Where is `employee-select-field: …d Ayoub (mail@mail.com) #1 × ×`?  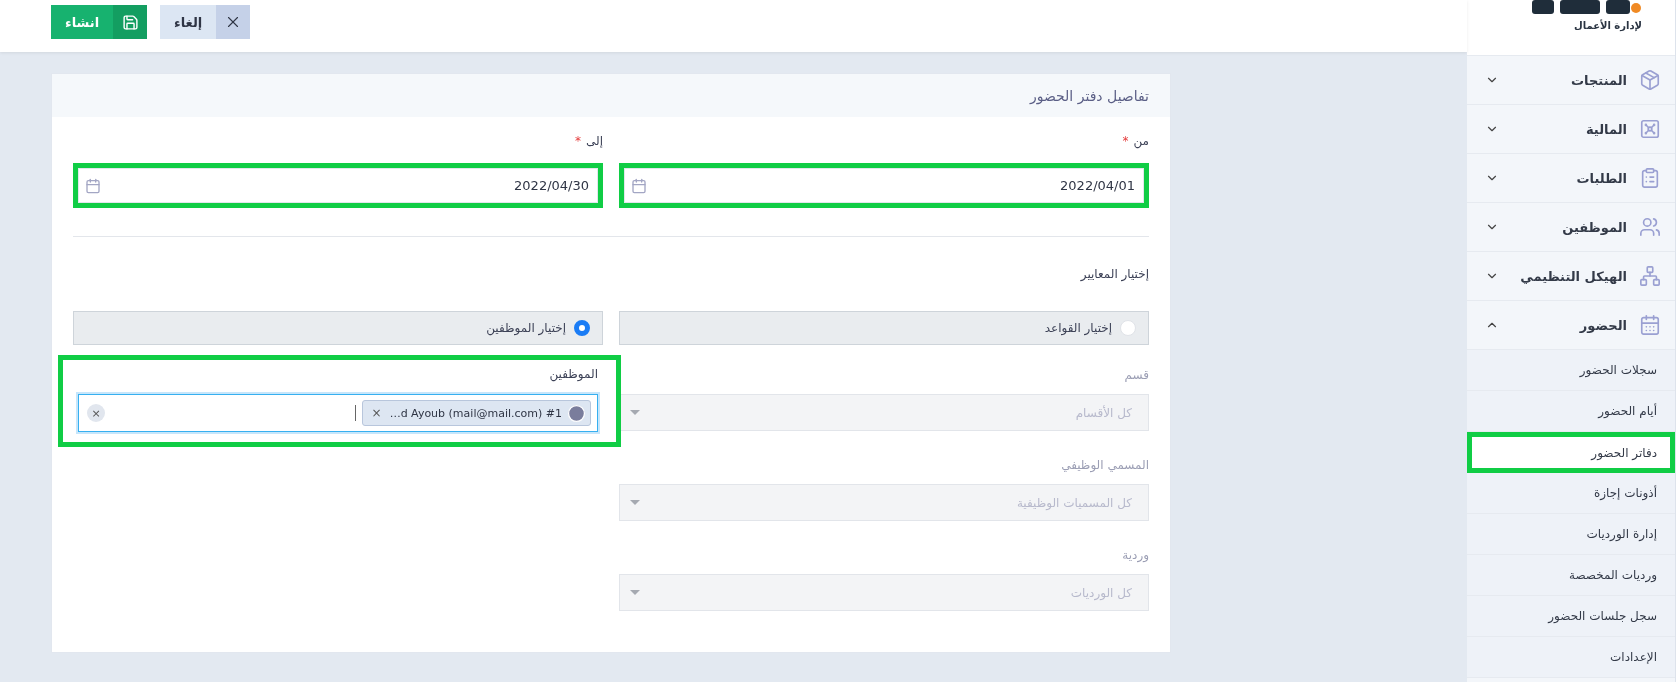
employee-select-field: …d Ayoub (mail@mail.com) #1 × × is located at coordinates (338, 413).